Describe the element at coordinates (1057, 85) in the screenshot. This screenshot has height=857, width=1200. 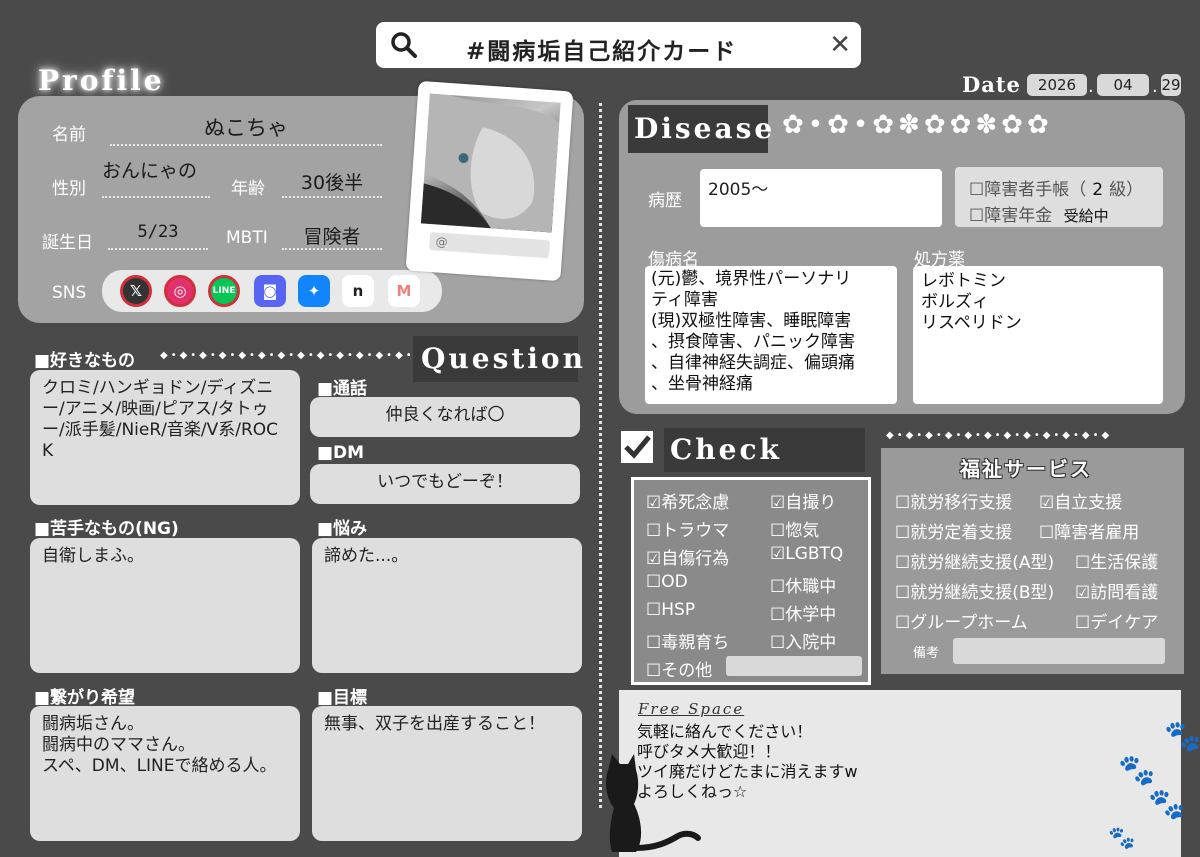
I see `date-year: 2026` at that location.